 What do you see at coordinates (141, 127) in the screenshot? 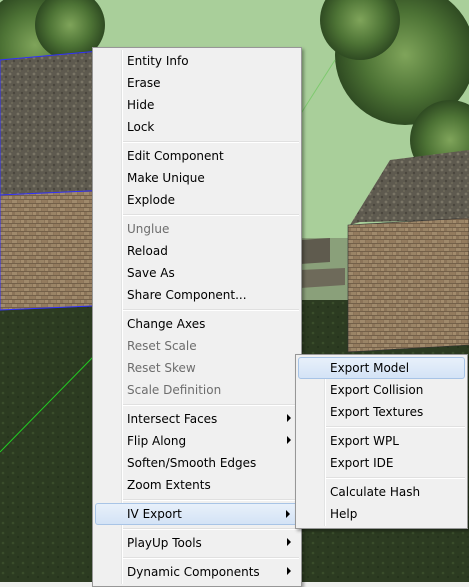
I see `menu-item-label: Lock` at bounding box center [141, 127].